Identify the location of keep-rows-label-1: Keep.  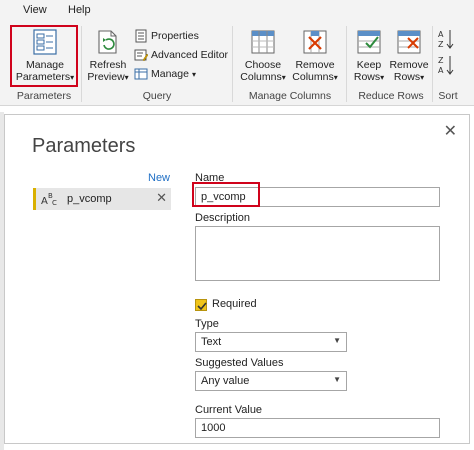
(369, 65).